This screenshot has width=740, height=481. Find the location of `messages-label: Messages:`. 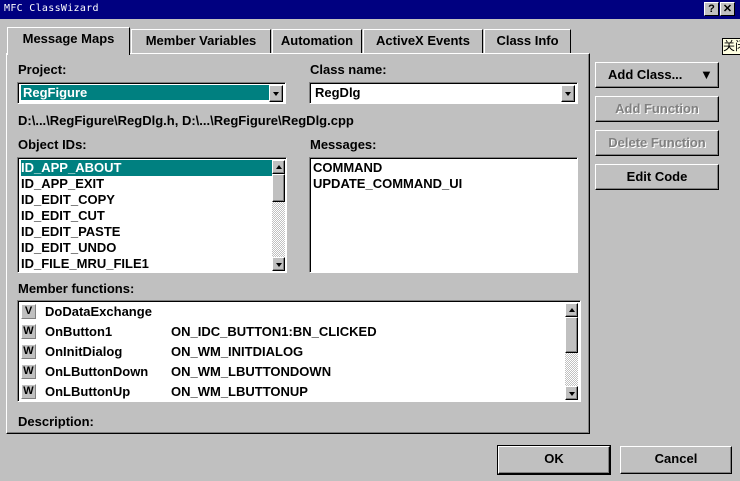

messages-label: Messages: is located at coordinates (343, 144).